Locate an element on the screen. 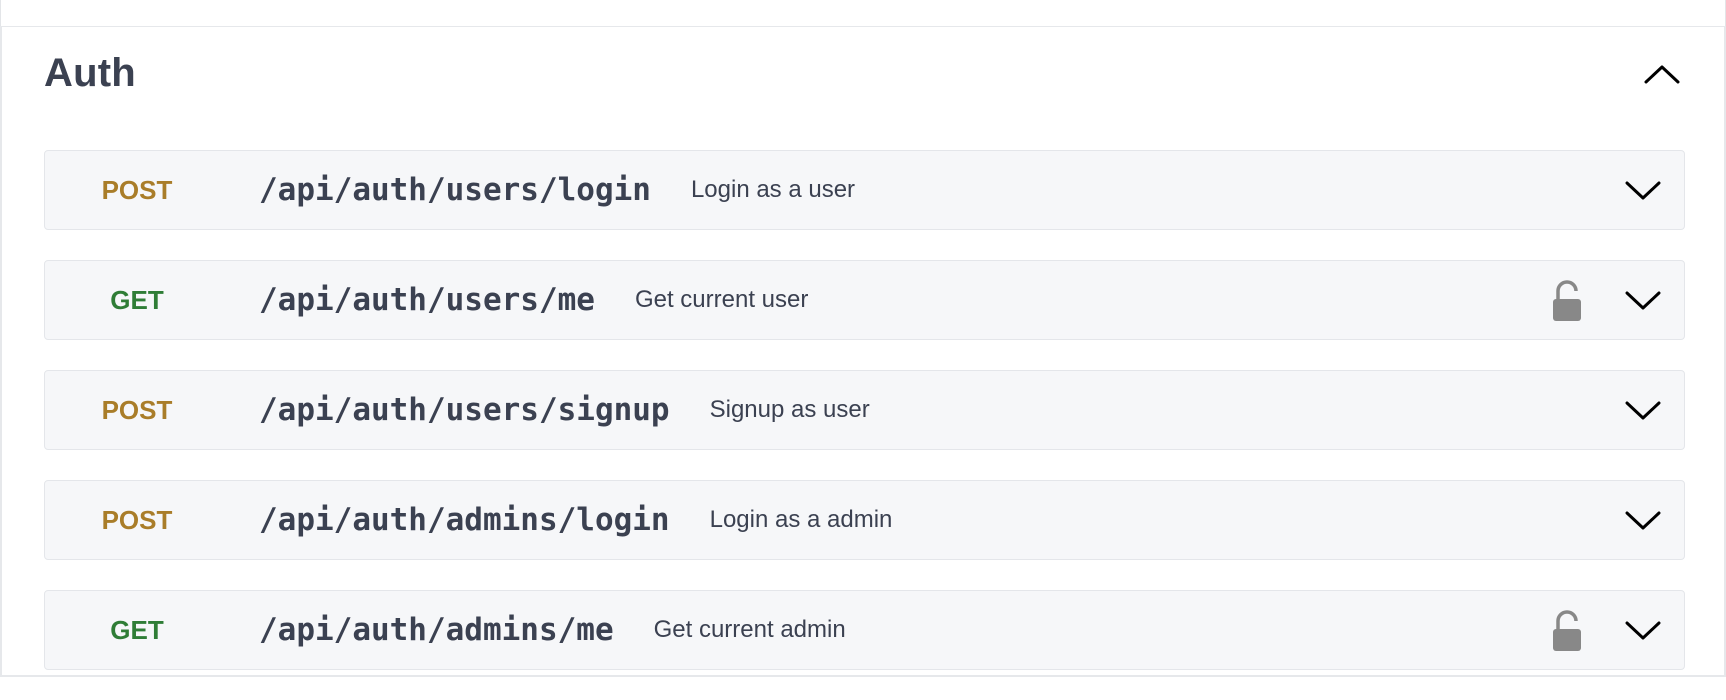  operation-path: /api/auth/admins/me is located at coordinates (436, 630).